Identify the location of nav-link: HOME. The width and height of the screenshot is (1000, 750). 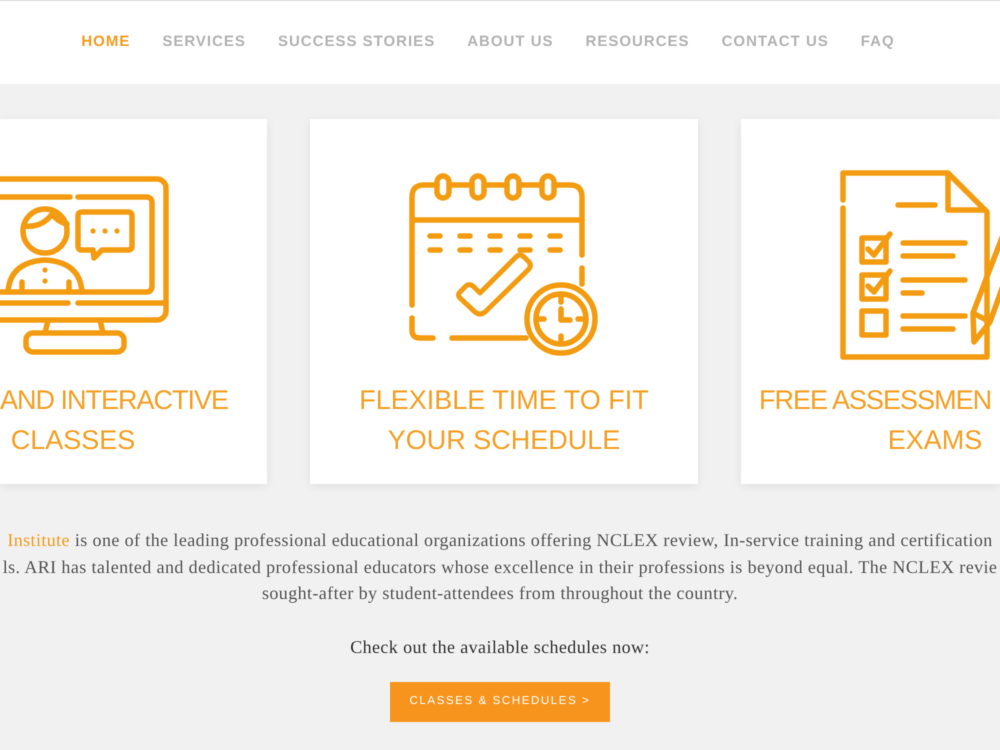
(105, 42).